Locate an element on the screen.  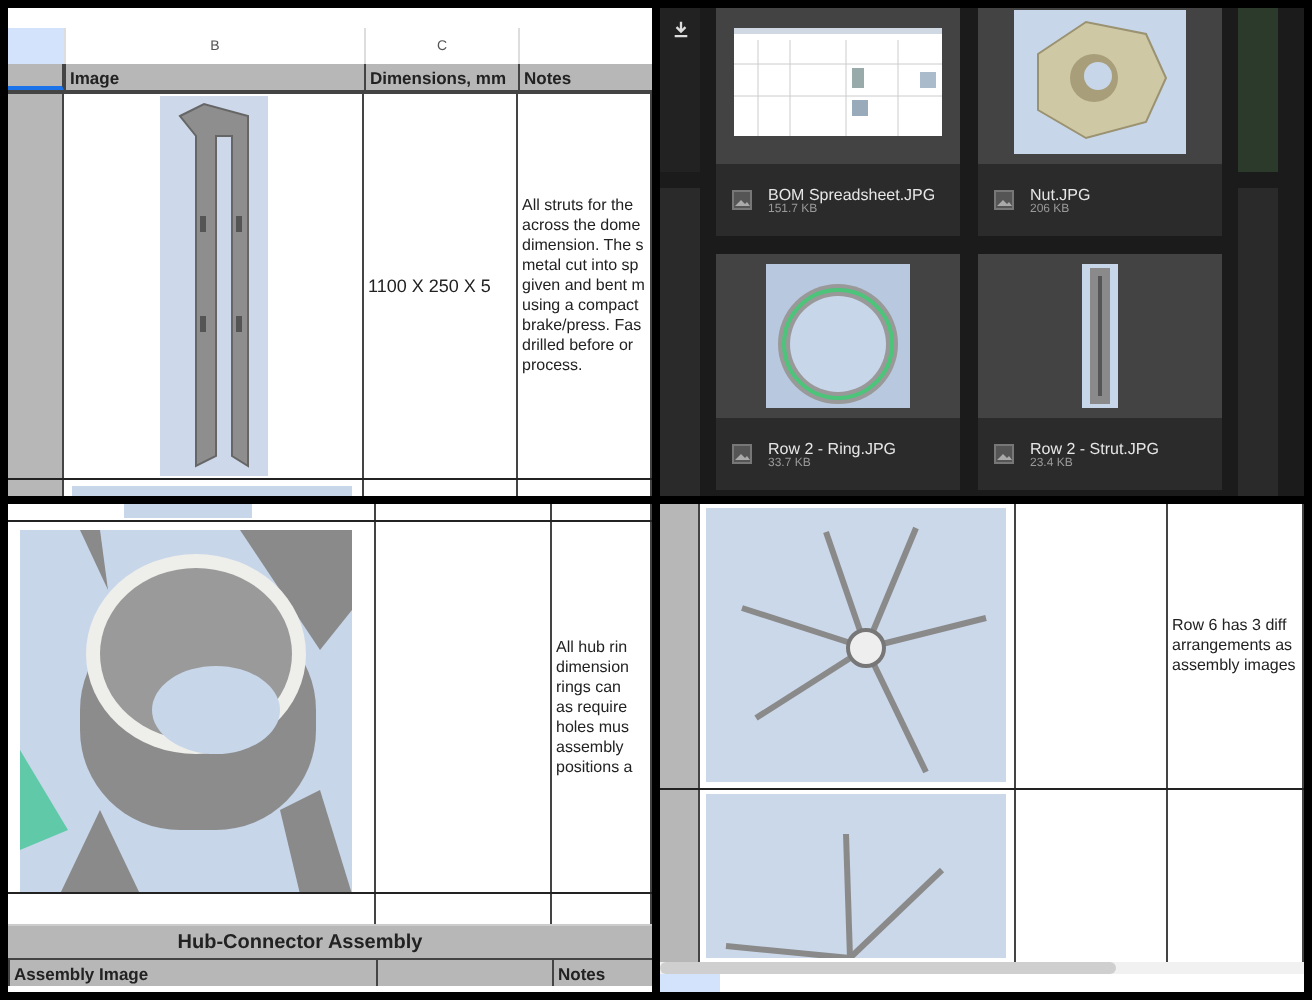
notes-text: All hub rin dimension rings can as require holes mus assembly positions a is located at coordinates (594, 707).